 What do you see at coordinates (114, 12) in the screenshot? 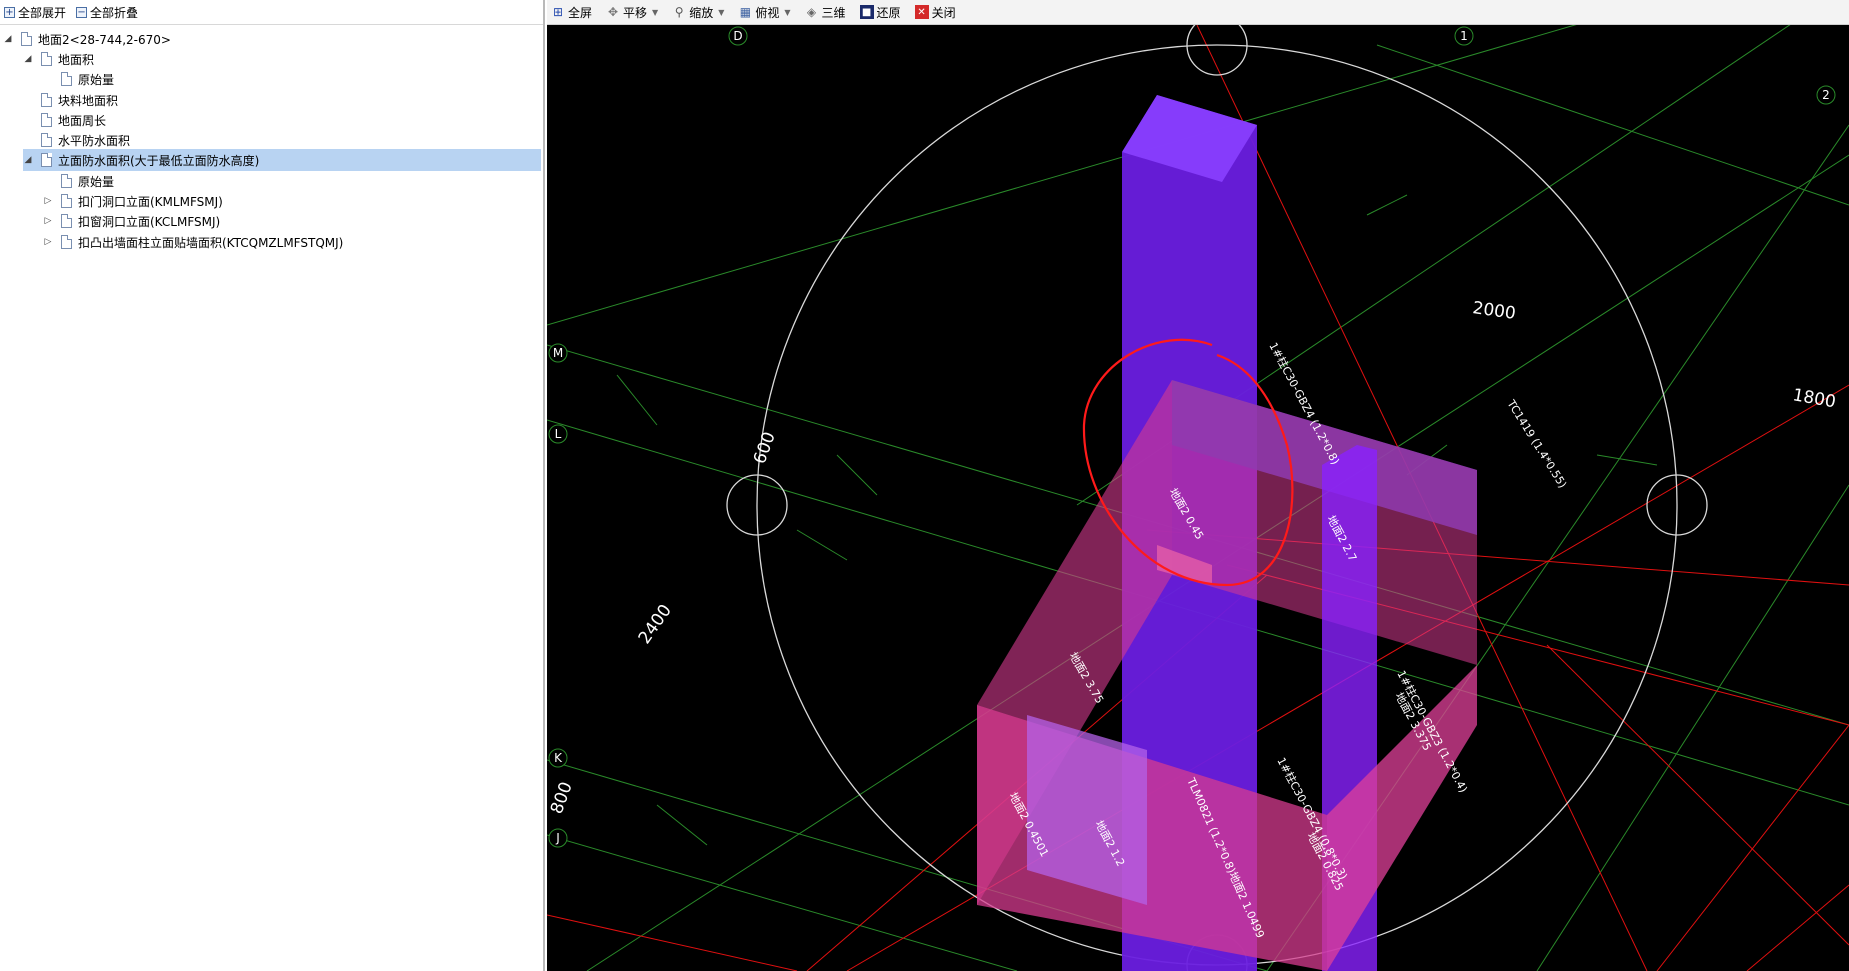
I see `collapse-all-label: 全部折叠` at bounding box center [114, 12].